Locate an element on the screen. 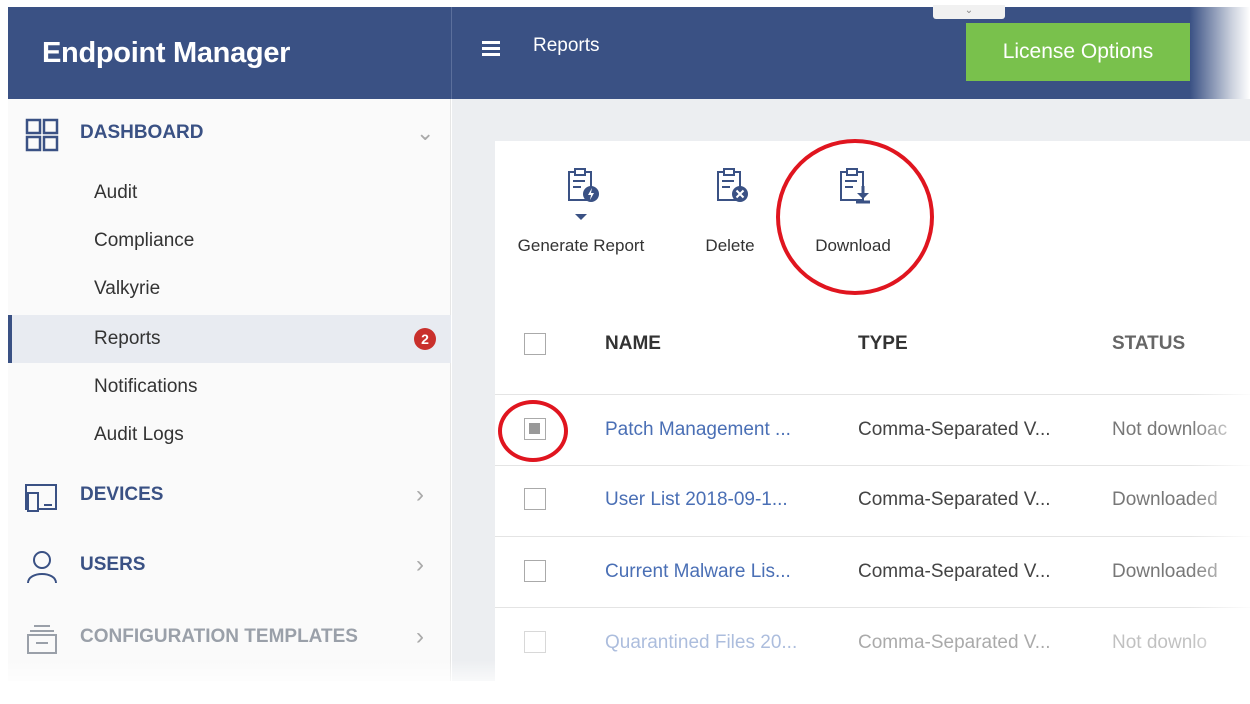 This screenshot has height=704, width=1250. templates-icon is located at coordinates (42, 639).